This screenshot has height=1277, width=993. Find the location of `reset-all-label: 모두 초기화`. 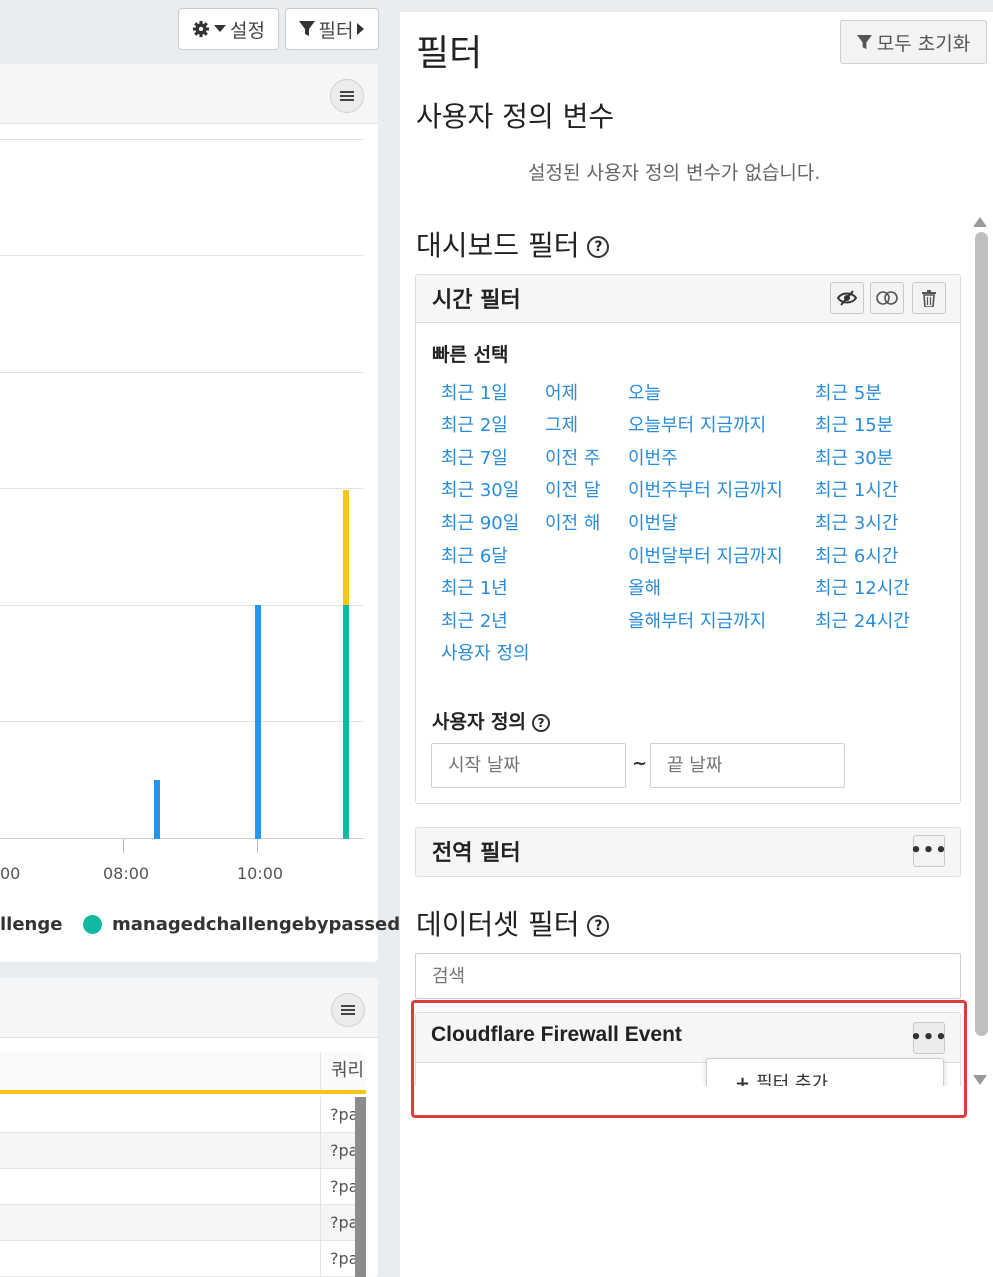

reset-all-label: 모두 초기화 is located at coordinates (923, 43).